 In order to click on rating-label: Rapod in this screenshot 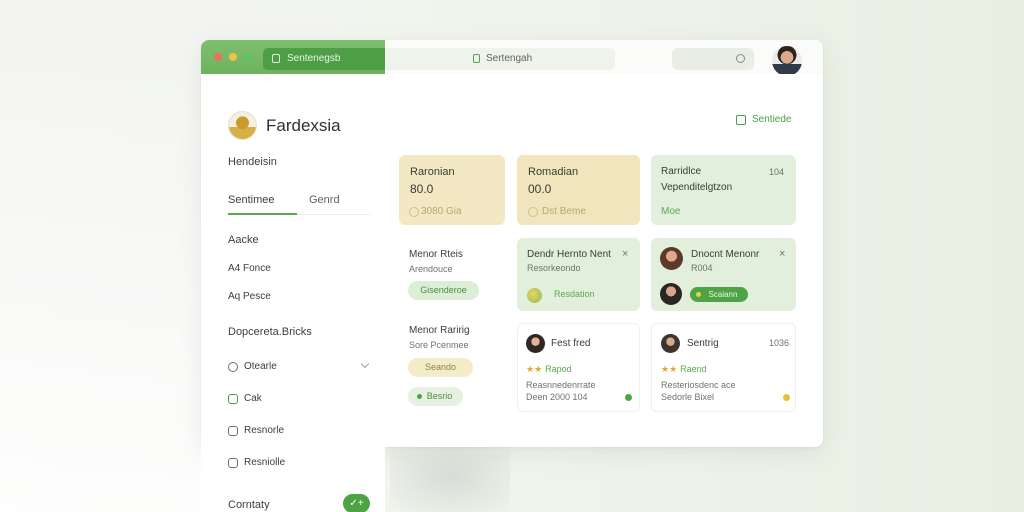, I will do `click(558, 369)`.